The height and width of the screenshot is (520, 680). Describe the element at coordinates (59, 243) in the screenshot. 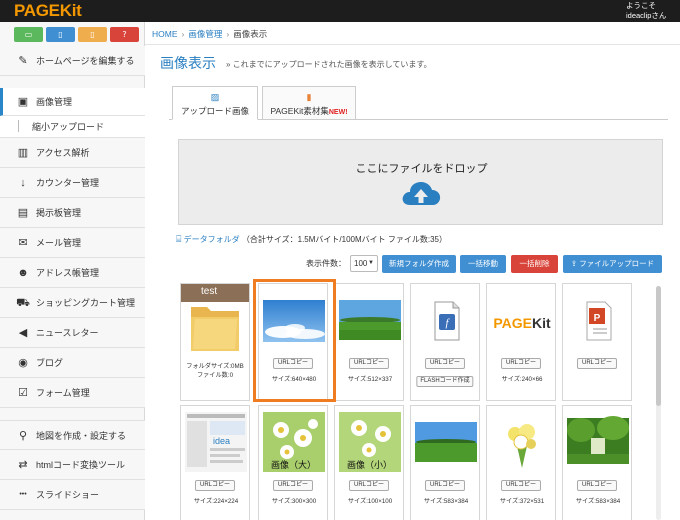

I see `sidebar-item-label: メール管理` at that location.